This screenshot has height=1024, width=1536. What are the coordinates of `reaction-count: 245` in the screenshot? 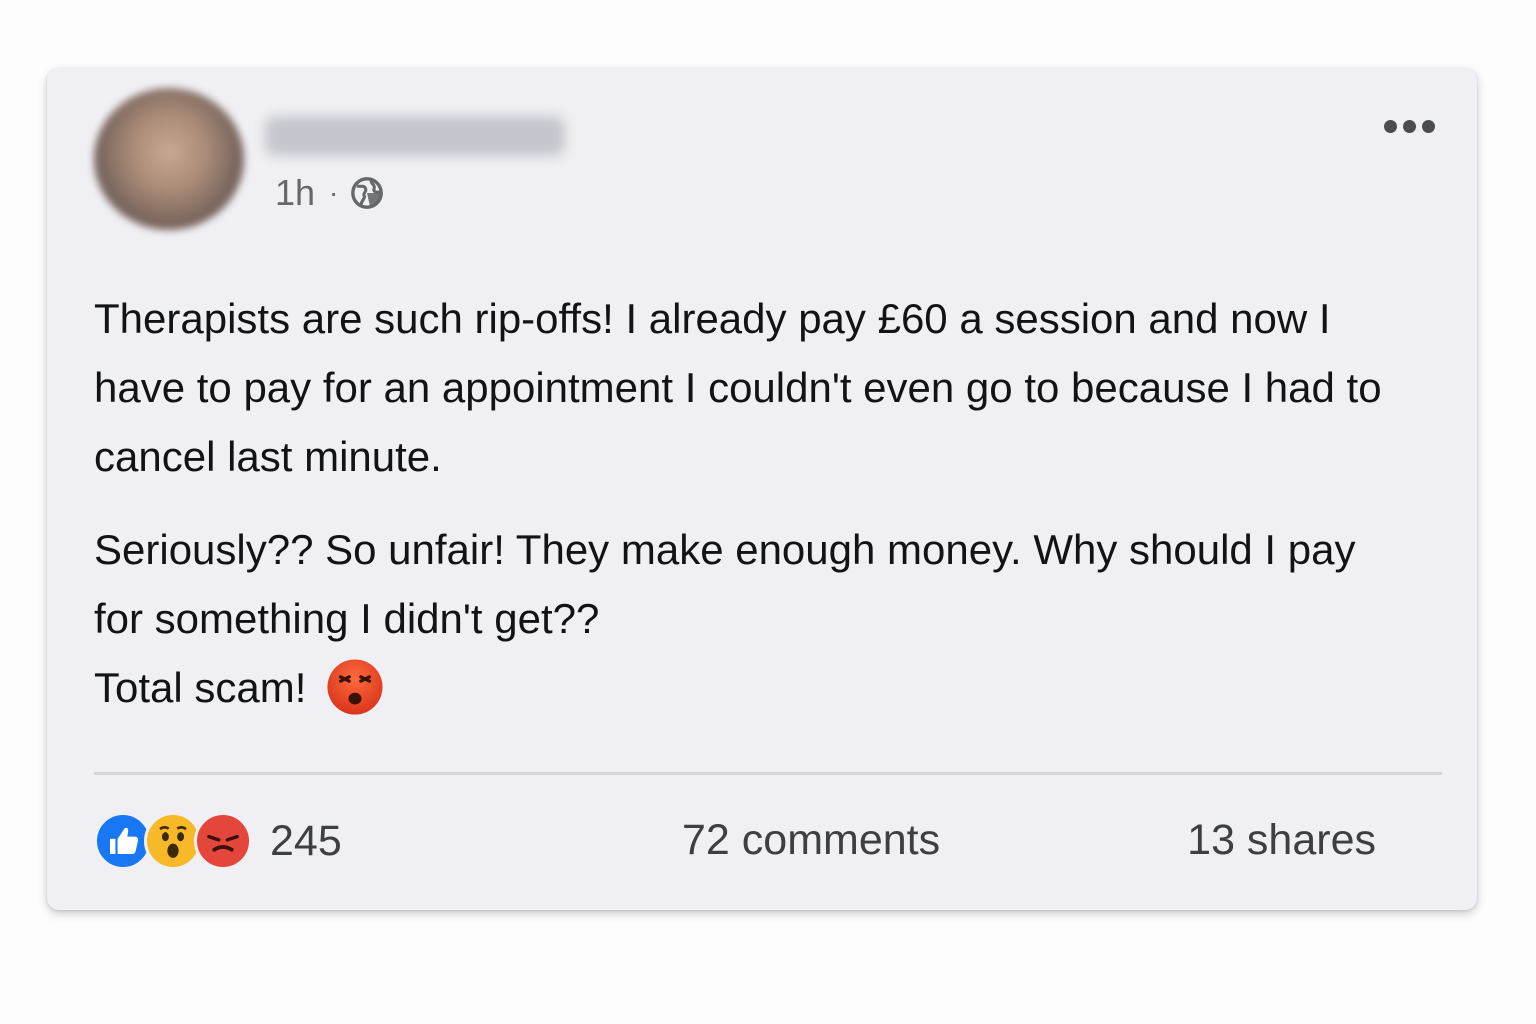 It's located at (306, 841).